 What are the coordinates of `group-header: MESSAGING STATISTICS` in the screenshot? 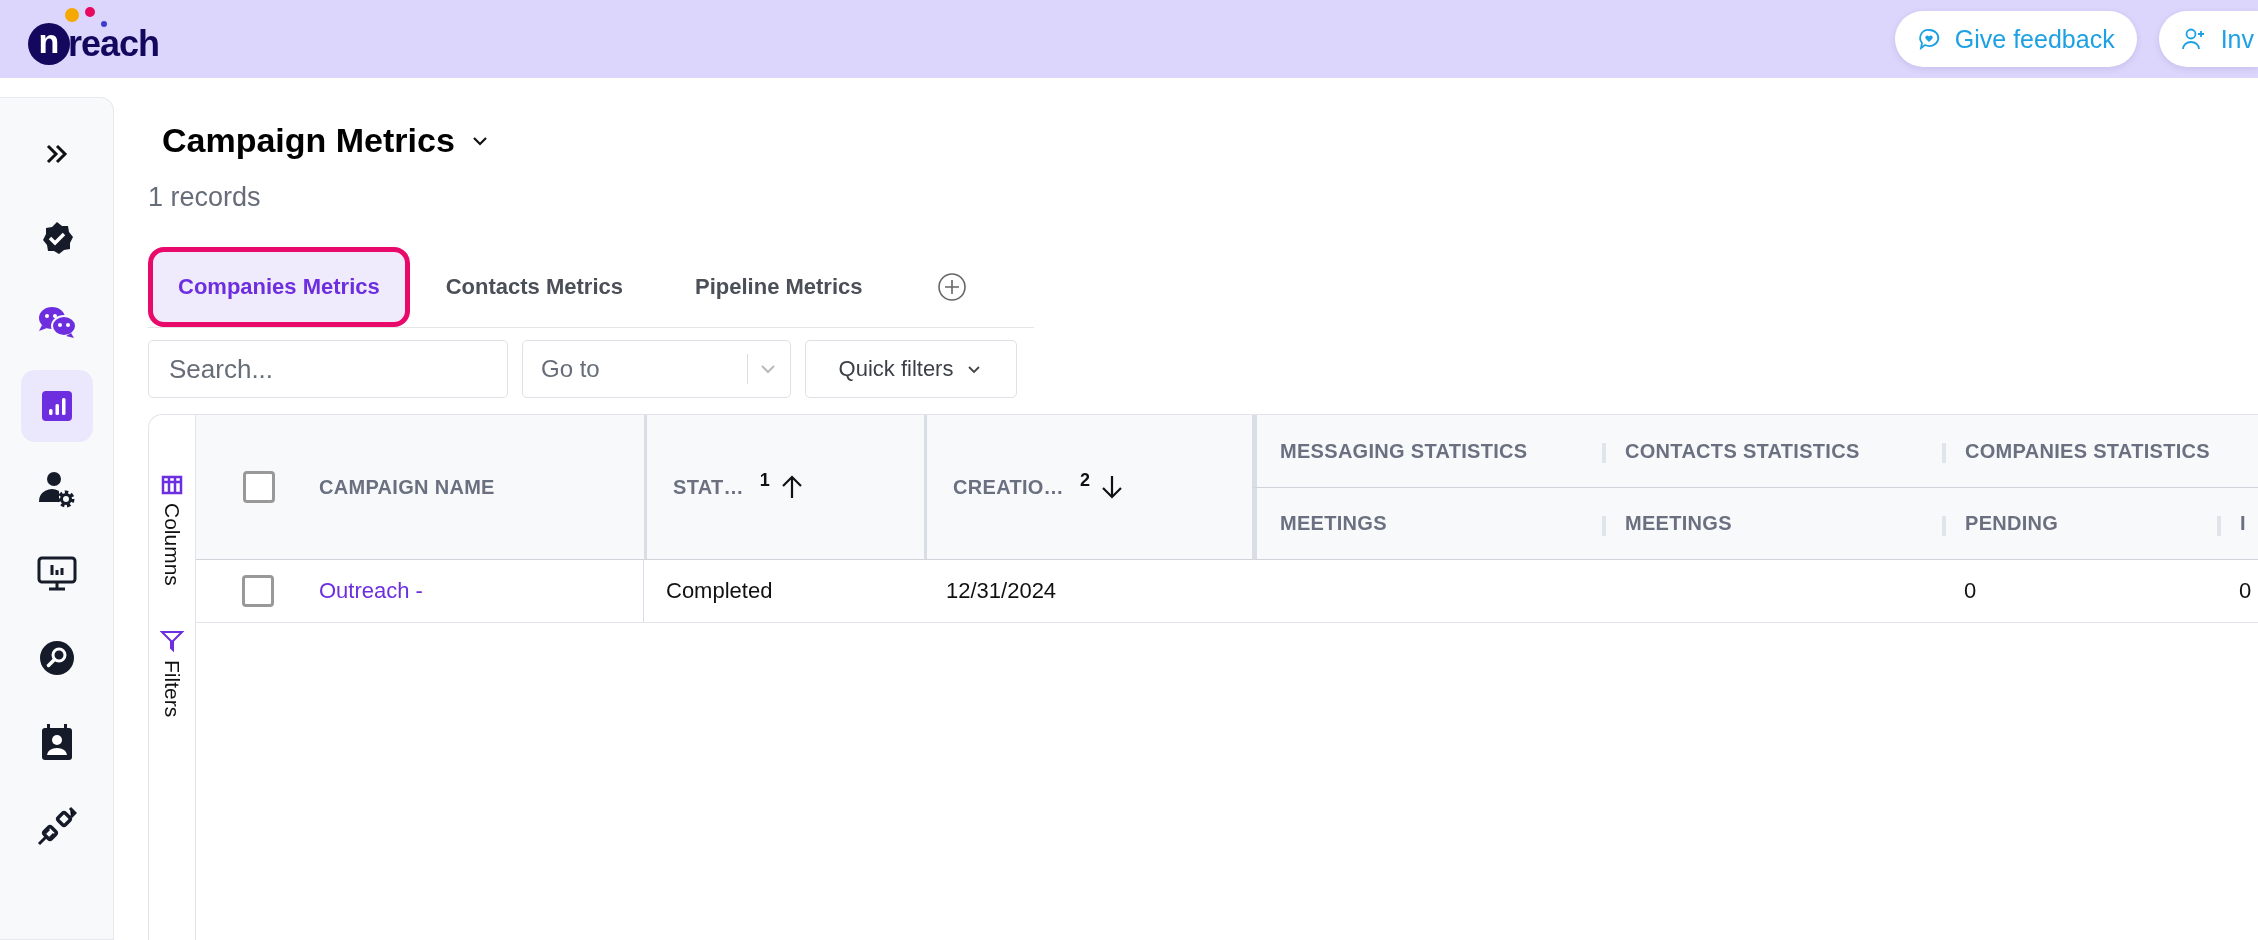 It's located at (1427, 451).